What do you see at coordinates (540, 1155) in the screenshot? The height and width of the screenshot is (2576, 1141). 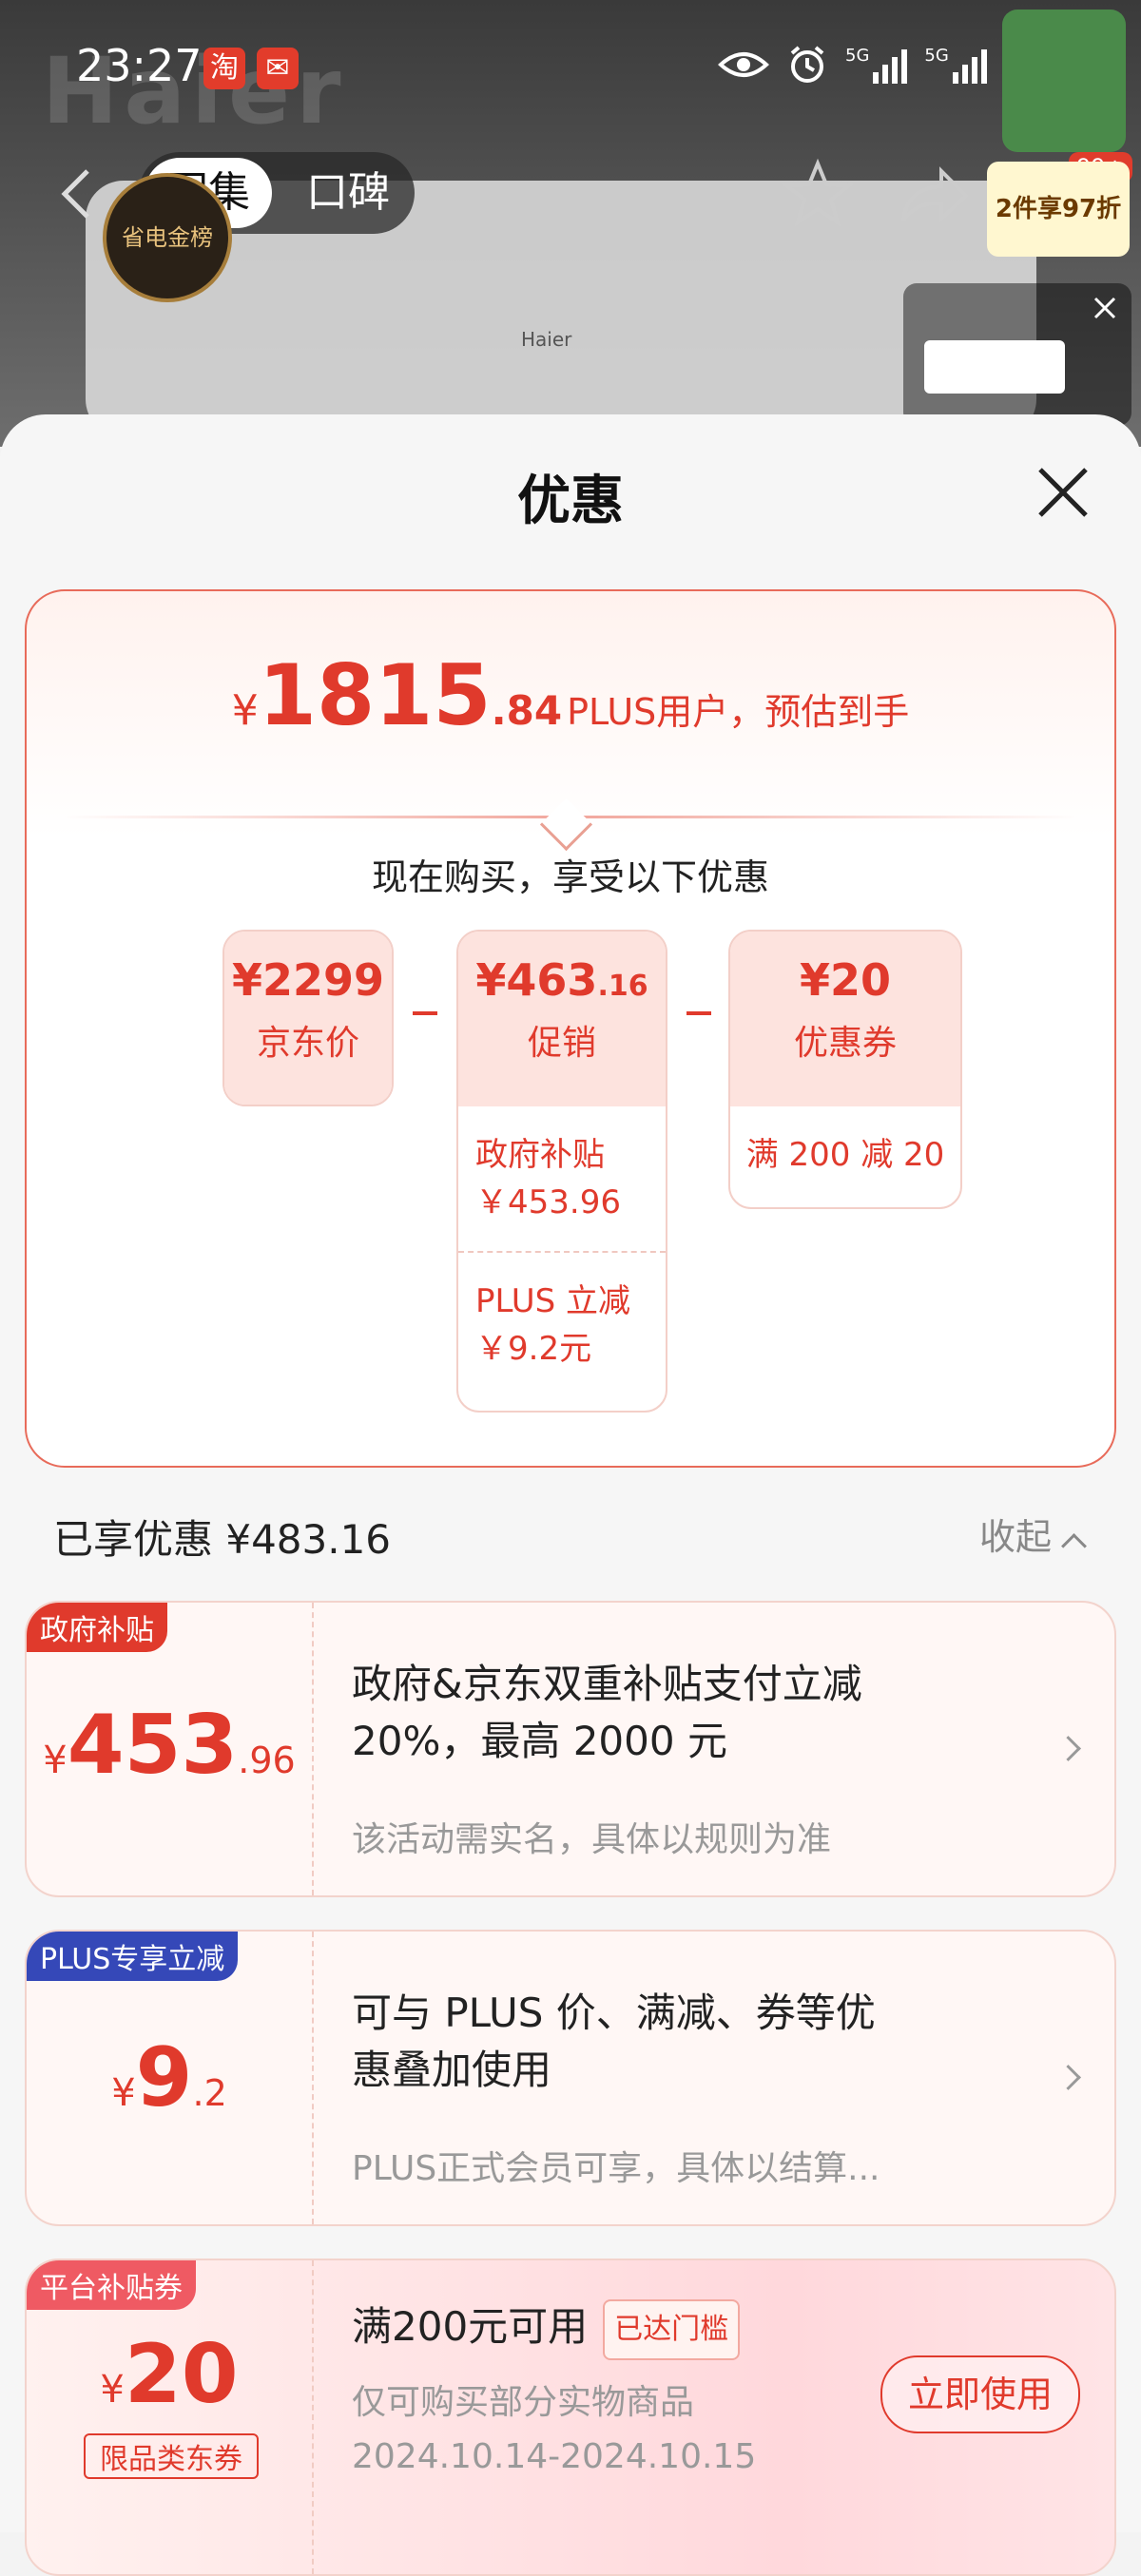 I see `promo-item-title: 政府补贴` at bounding box center [540, 1155].